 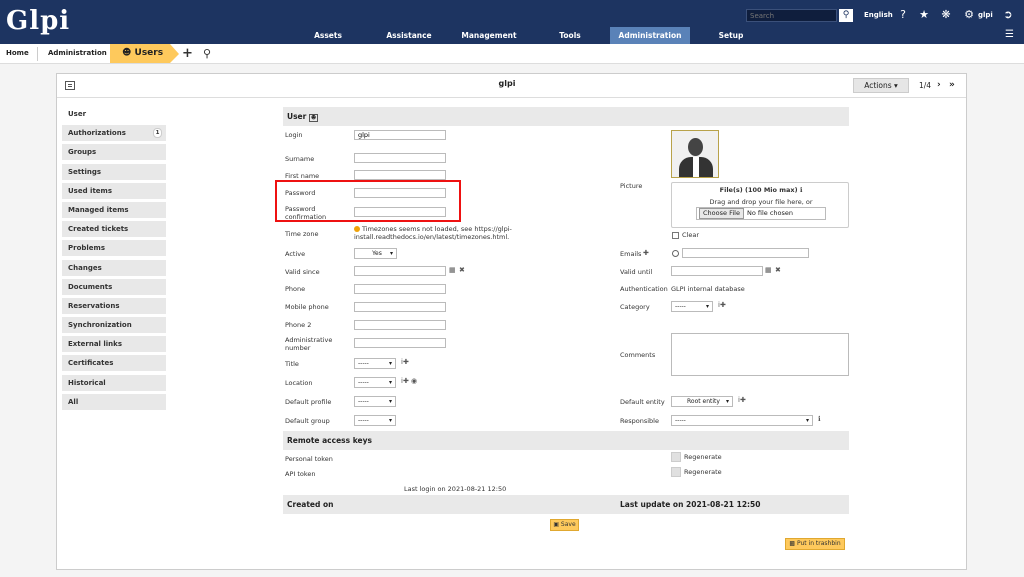 What do you see at coordinates (114, 401) in the screenshot?
I see `tab-all: All` at bounding box center [114, 401].